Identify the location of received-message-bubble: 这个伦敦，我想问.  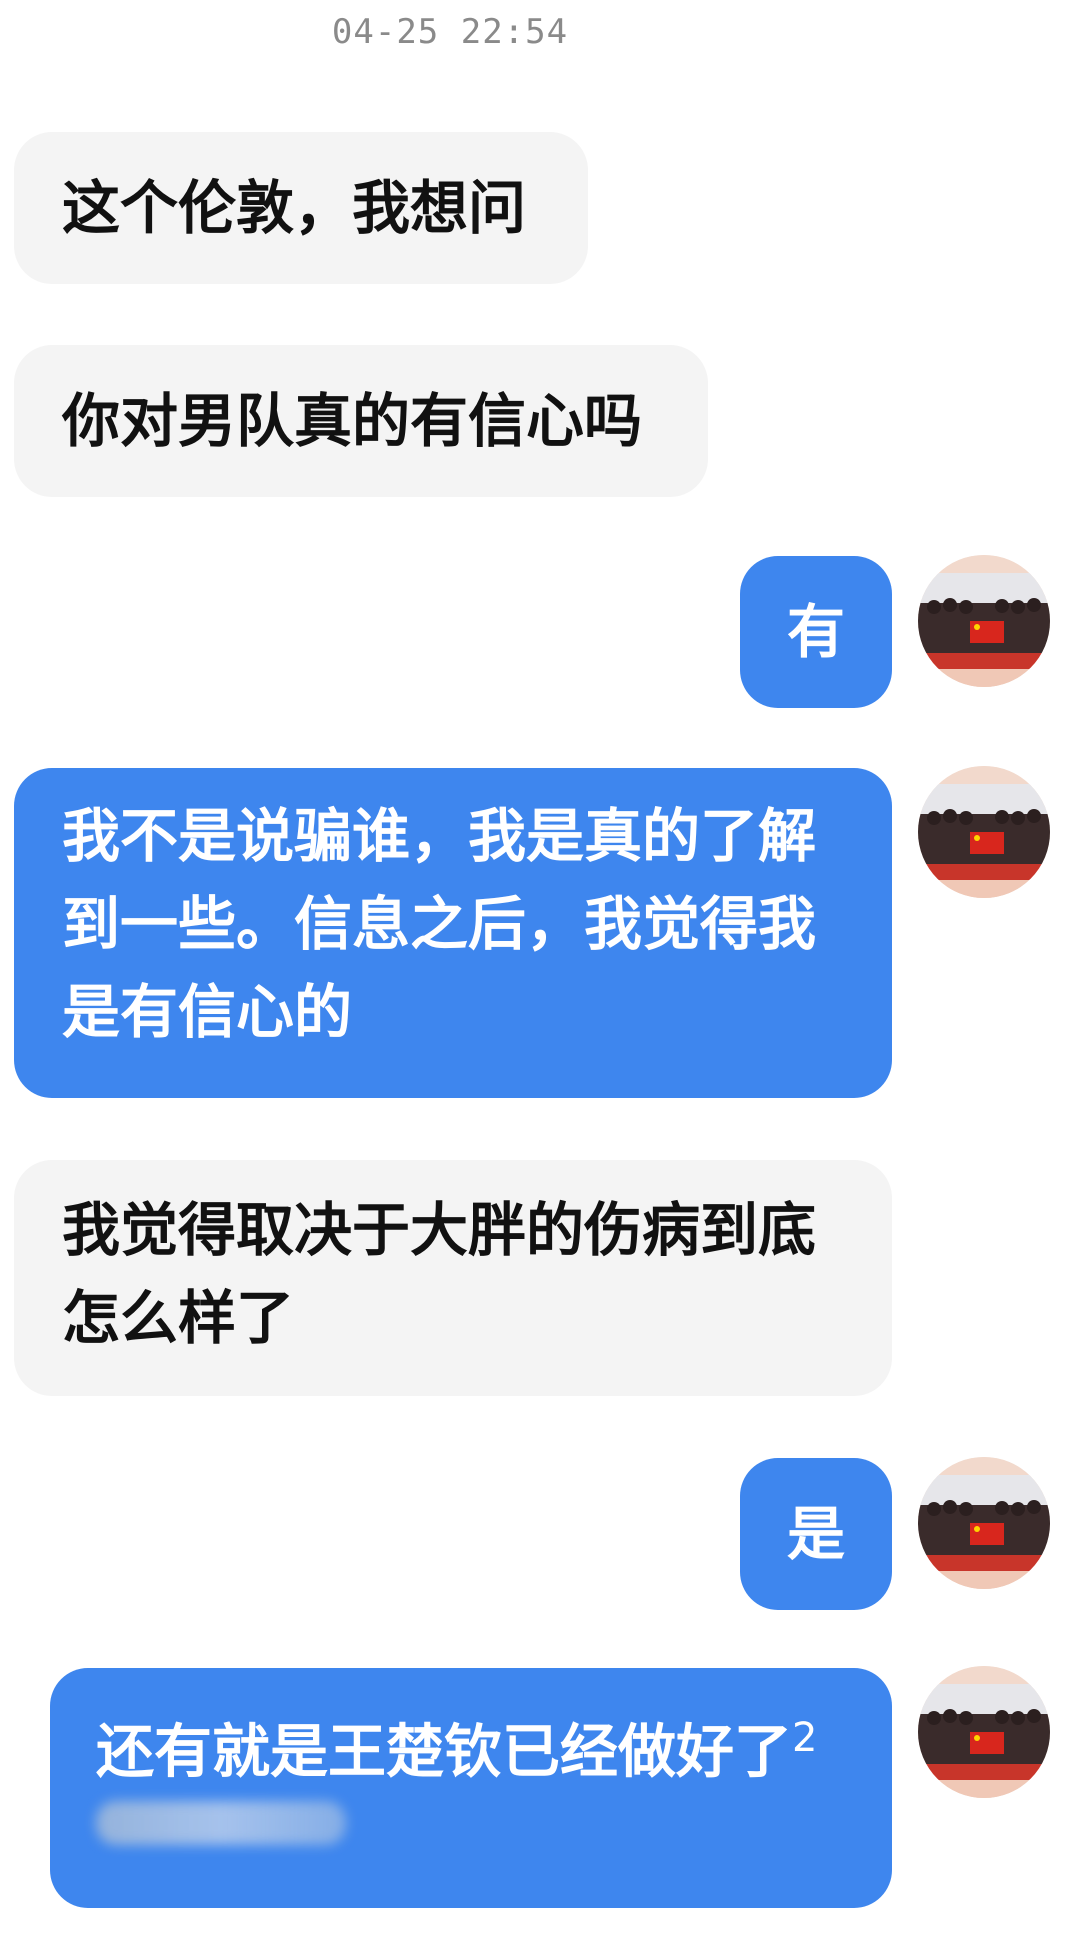
(301, 208).